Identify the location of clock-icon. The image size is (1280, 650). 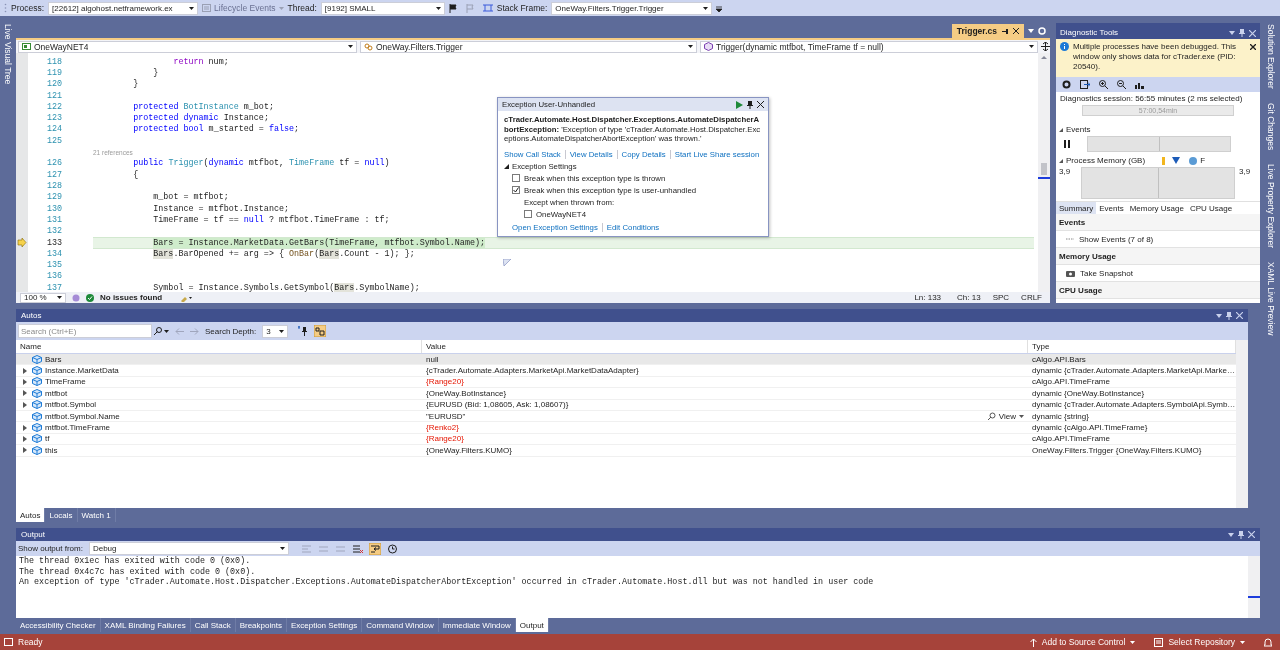
(392, 548).